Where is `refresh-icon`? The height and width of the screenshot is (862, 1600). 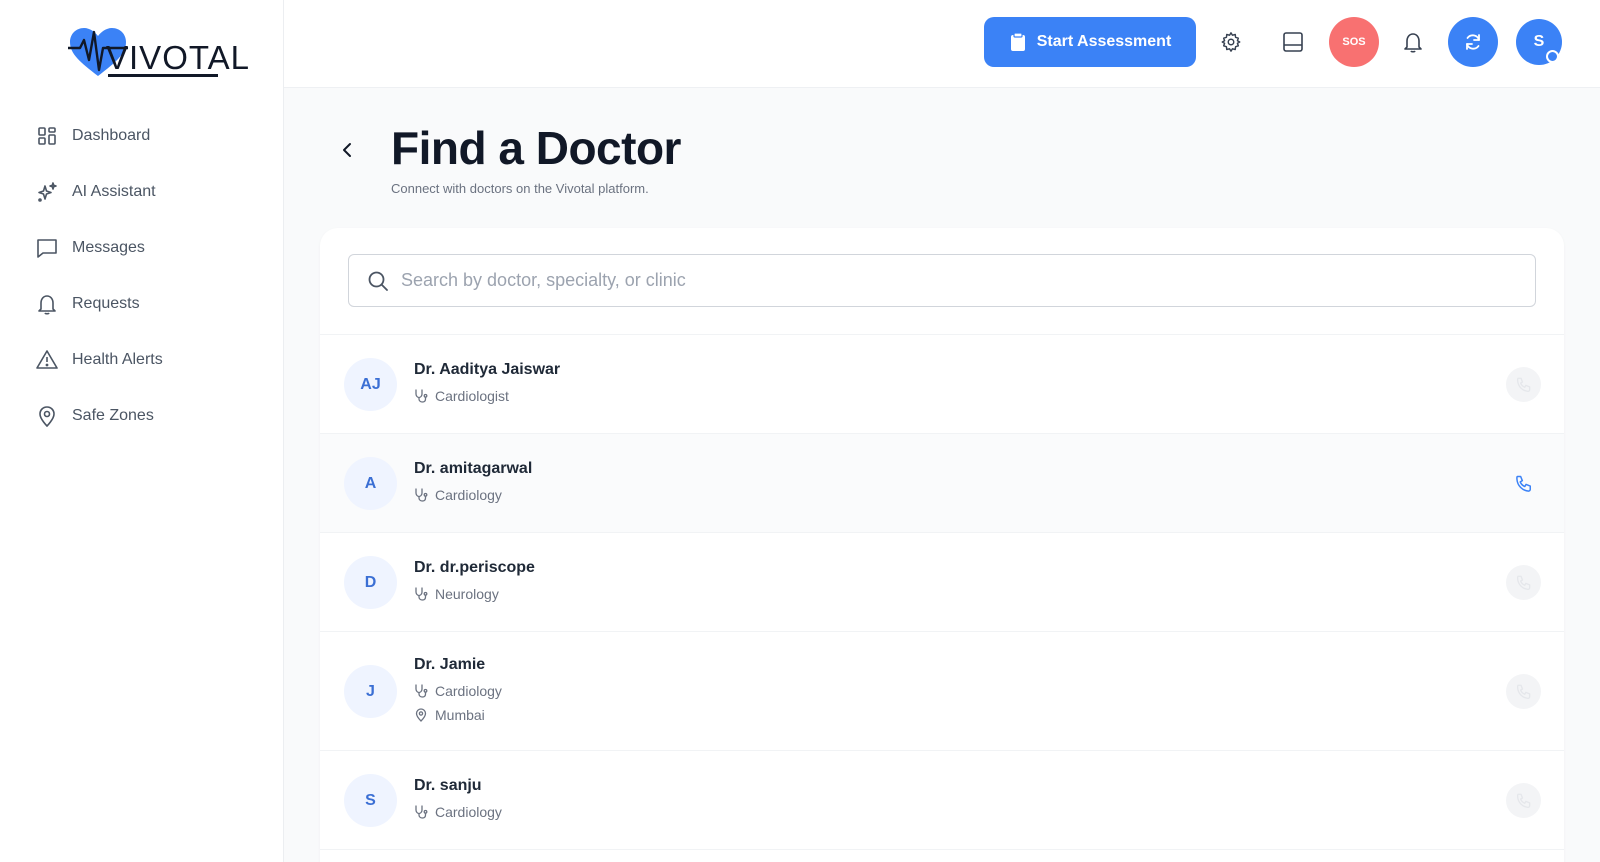 refresh-icon is located at coordinates (1473, 42).